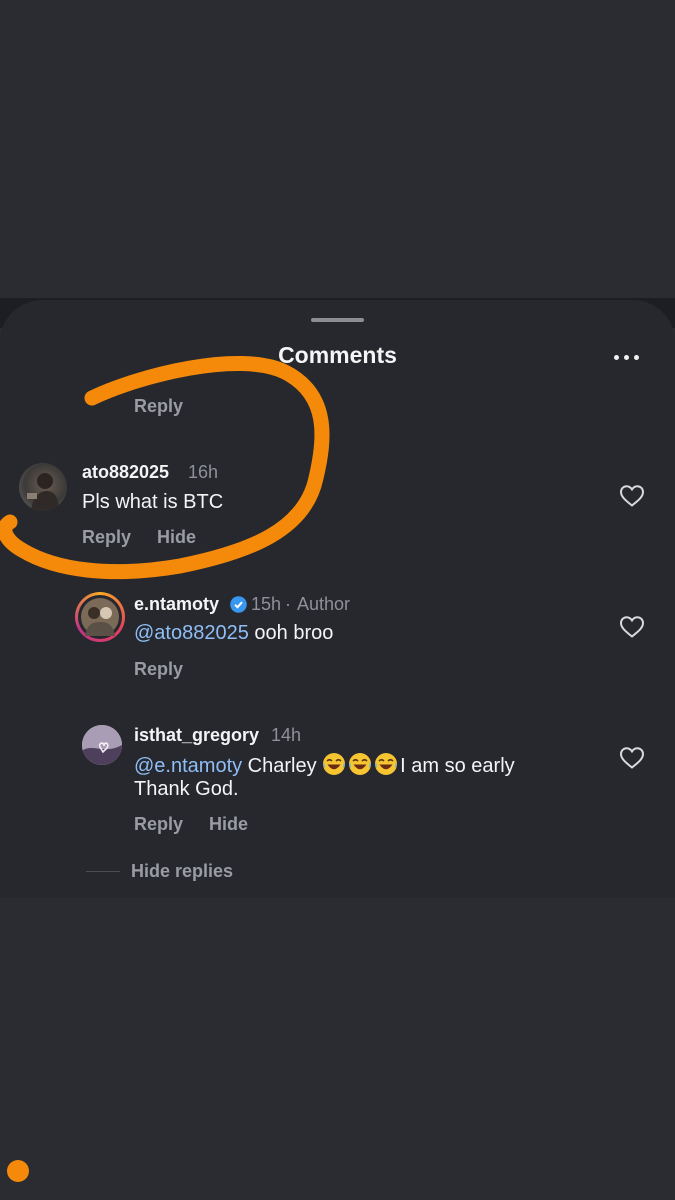 The width and height of the screenshot is (675, 1200). Describe the element at coordinates (188, 766) in the screenshot. I see `mention-link: @e.ntamoty` at that location.